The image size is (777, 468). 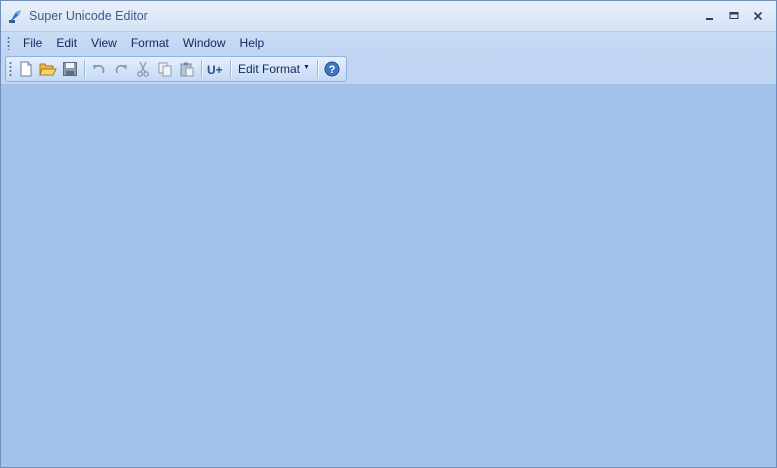 I want to click on main-toolbar: U+ Edit Format ▼ ?, so click(x=176, y=69).